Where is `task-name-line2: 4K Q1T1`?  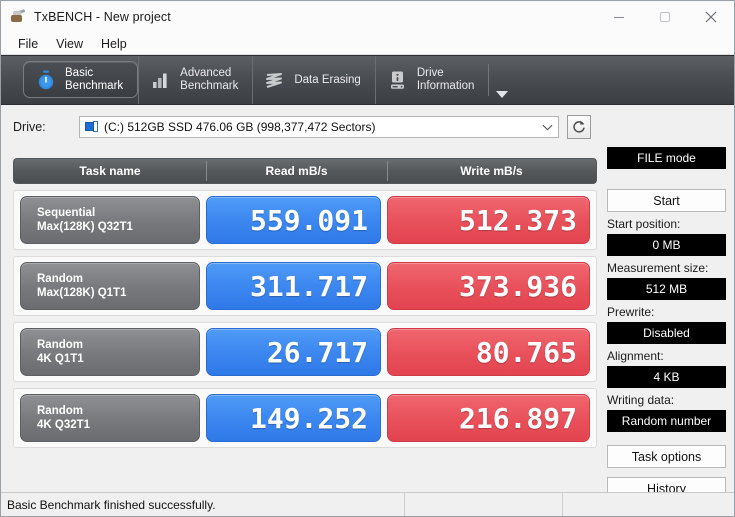 task-name-line2: 4K Q1T1 is located at coordinates (60, 359).